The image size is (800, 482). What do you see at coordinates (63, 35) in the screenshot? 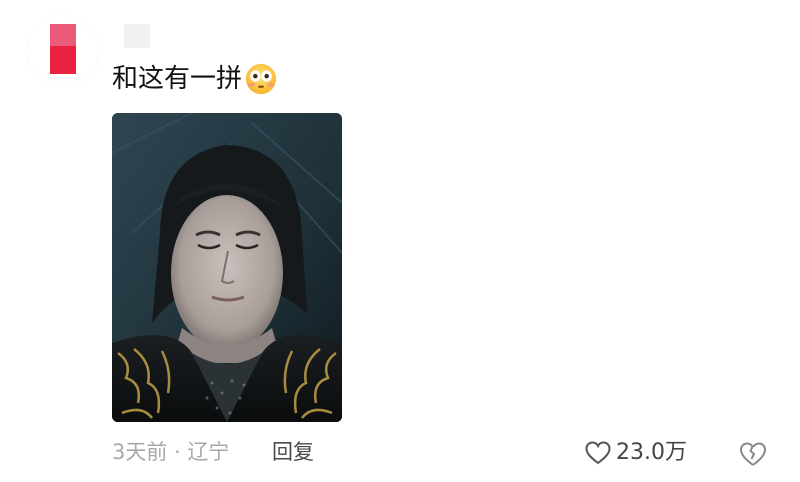
I see `avatar-block-top` at bounding box center [63, 35].